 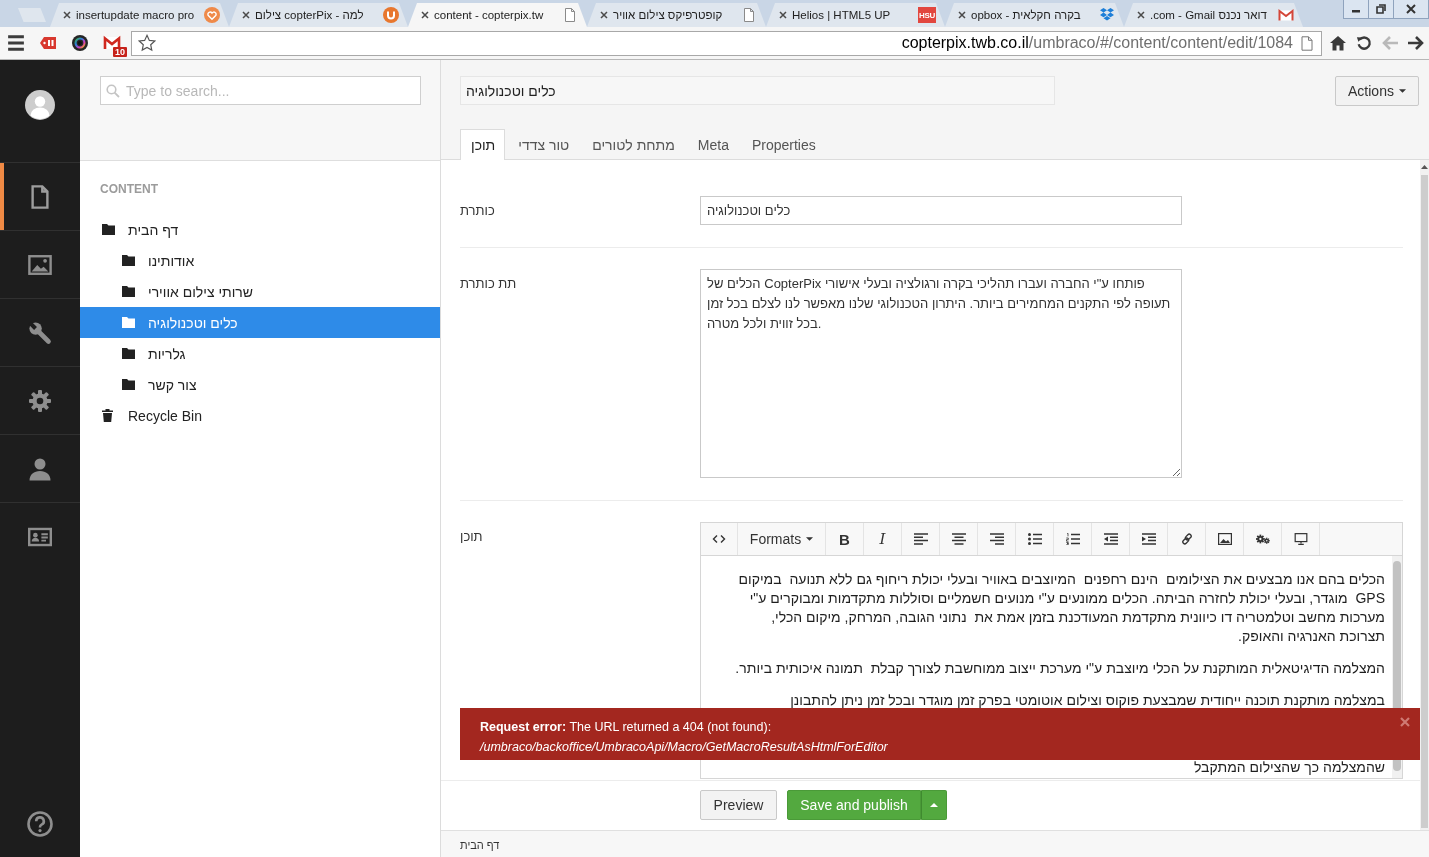 What do you see at coordinates (483, 144) in the screenshot?
I see `tab: תוכן` at bounding box center [483, 144].